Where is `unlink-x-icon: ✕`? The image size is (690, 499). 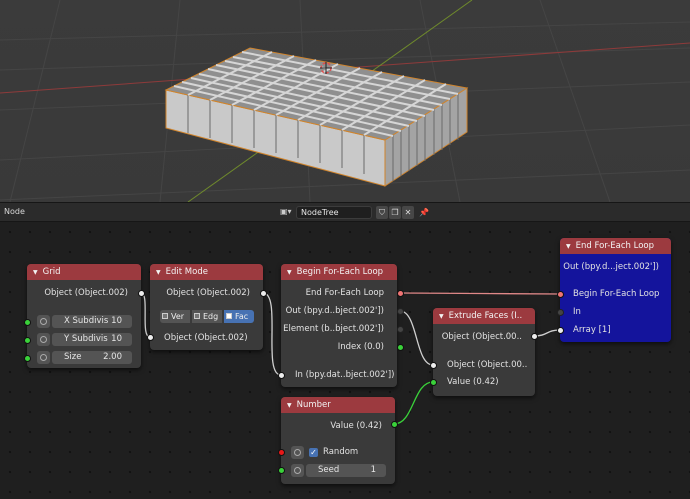 unlink-x-icon: ✕ is located at coordinates (408, 212).